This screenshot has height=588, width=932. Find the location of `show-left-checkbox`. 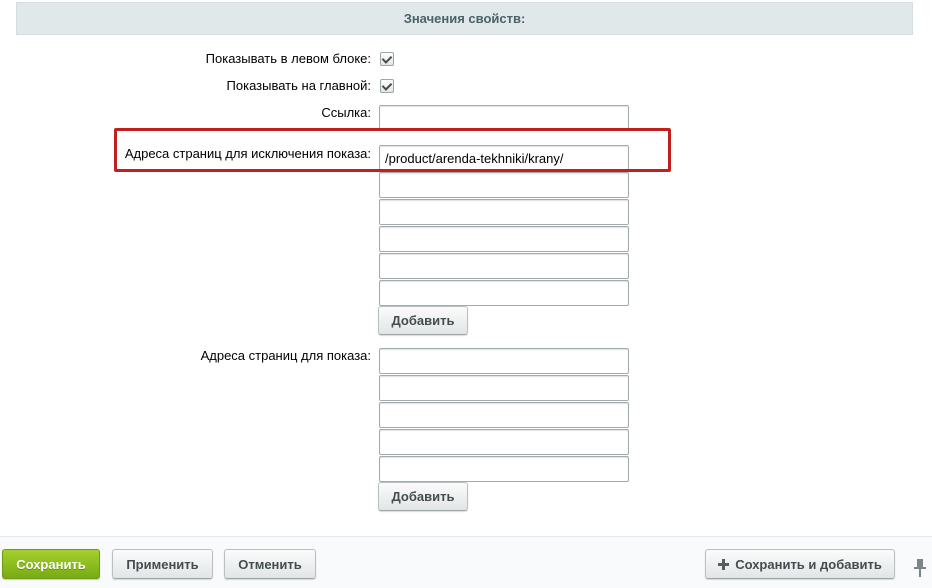

show-left-checkbox is located at coordinates (387, 59).